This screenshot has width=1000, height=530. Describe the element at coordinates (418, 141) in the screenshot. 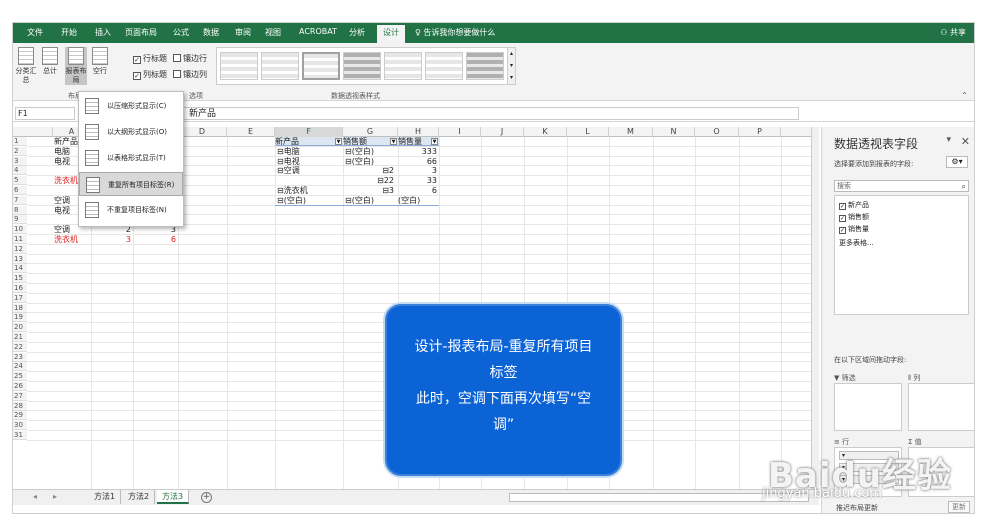

I see `pivot-header-cell: 销售量 ▼` at that location.